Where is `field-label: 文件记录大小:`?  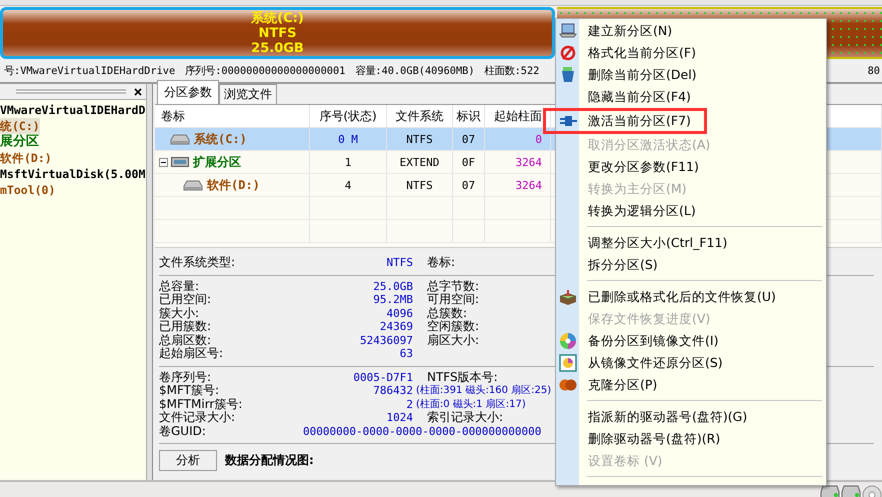
field-label: 文件记录大小: is located at coordinates (197, 417).